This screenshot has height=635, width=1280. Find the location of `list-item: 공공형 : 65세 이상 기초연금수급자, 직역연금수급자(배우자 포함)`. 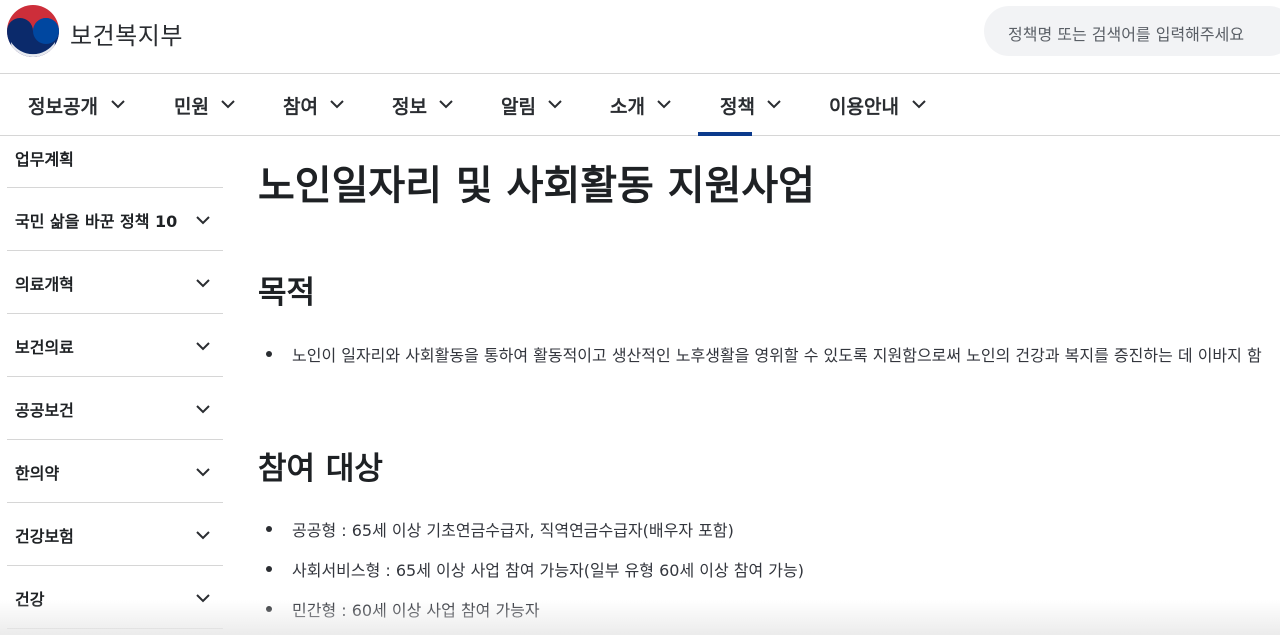

list-item: 공공형 : 65세 이상 기초연금수급자, 직역연금수급자(배우자 포함) is located at coordinates (763, 530).